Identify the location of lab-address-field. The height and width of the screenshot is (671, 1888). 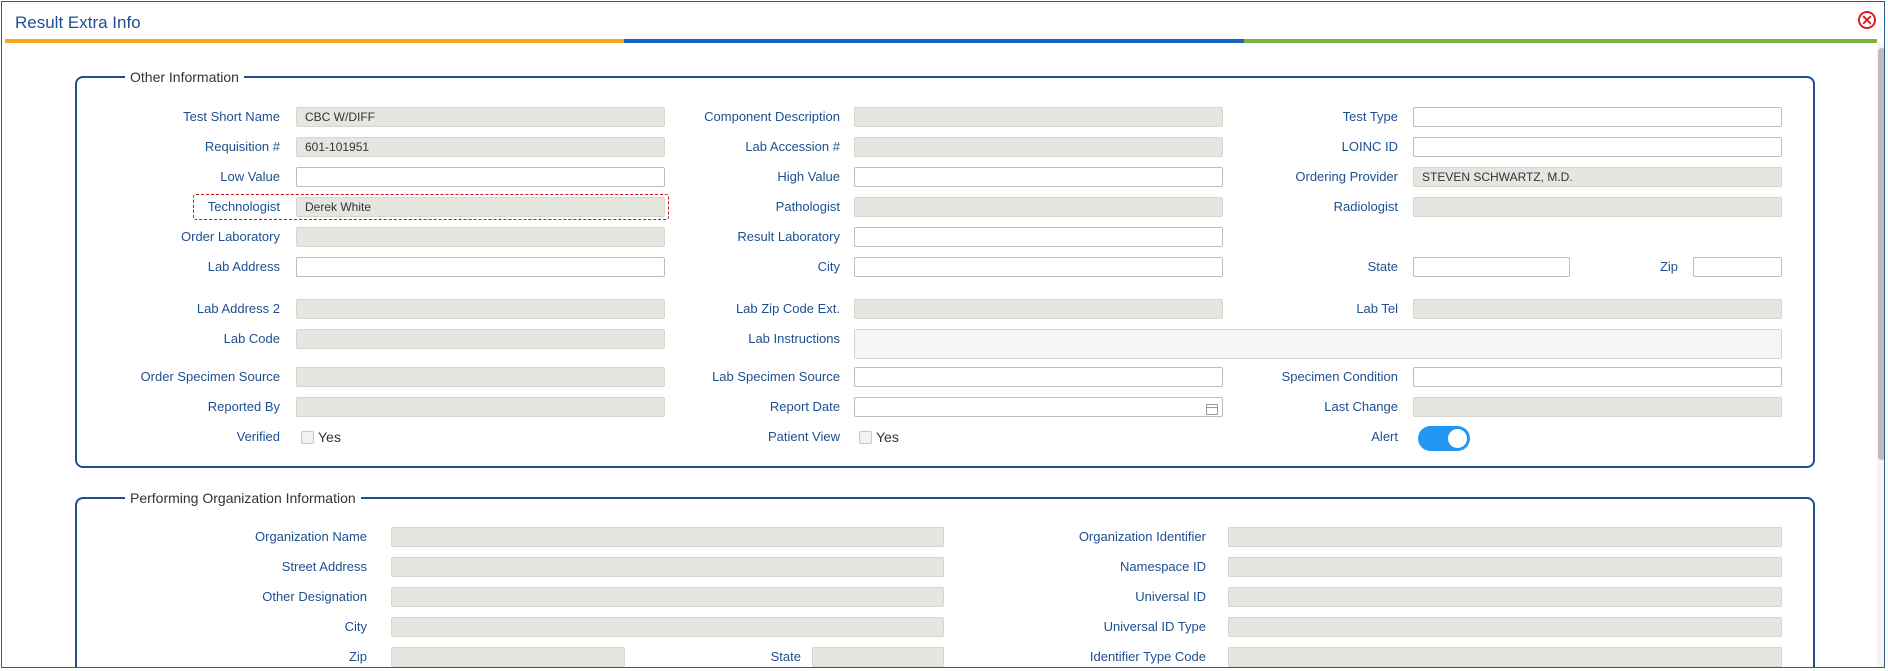
(480, 267).